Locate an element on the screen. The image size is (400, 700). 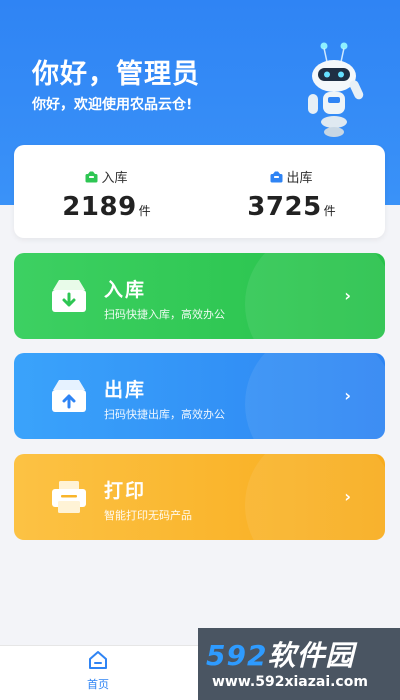
tab-home-label: 首页 is located at coordinates (98, 684).